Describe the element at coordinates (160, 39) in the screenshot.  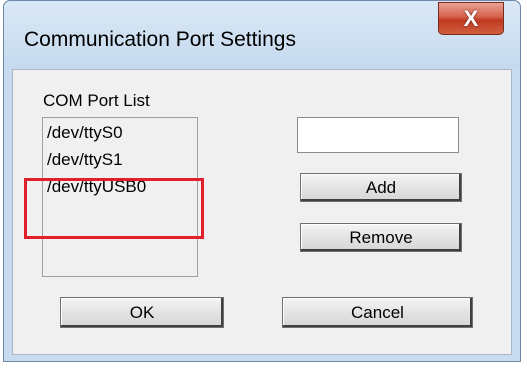
I see `dialog-title: Communication Port Settings` at that location.